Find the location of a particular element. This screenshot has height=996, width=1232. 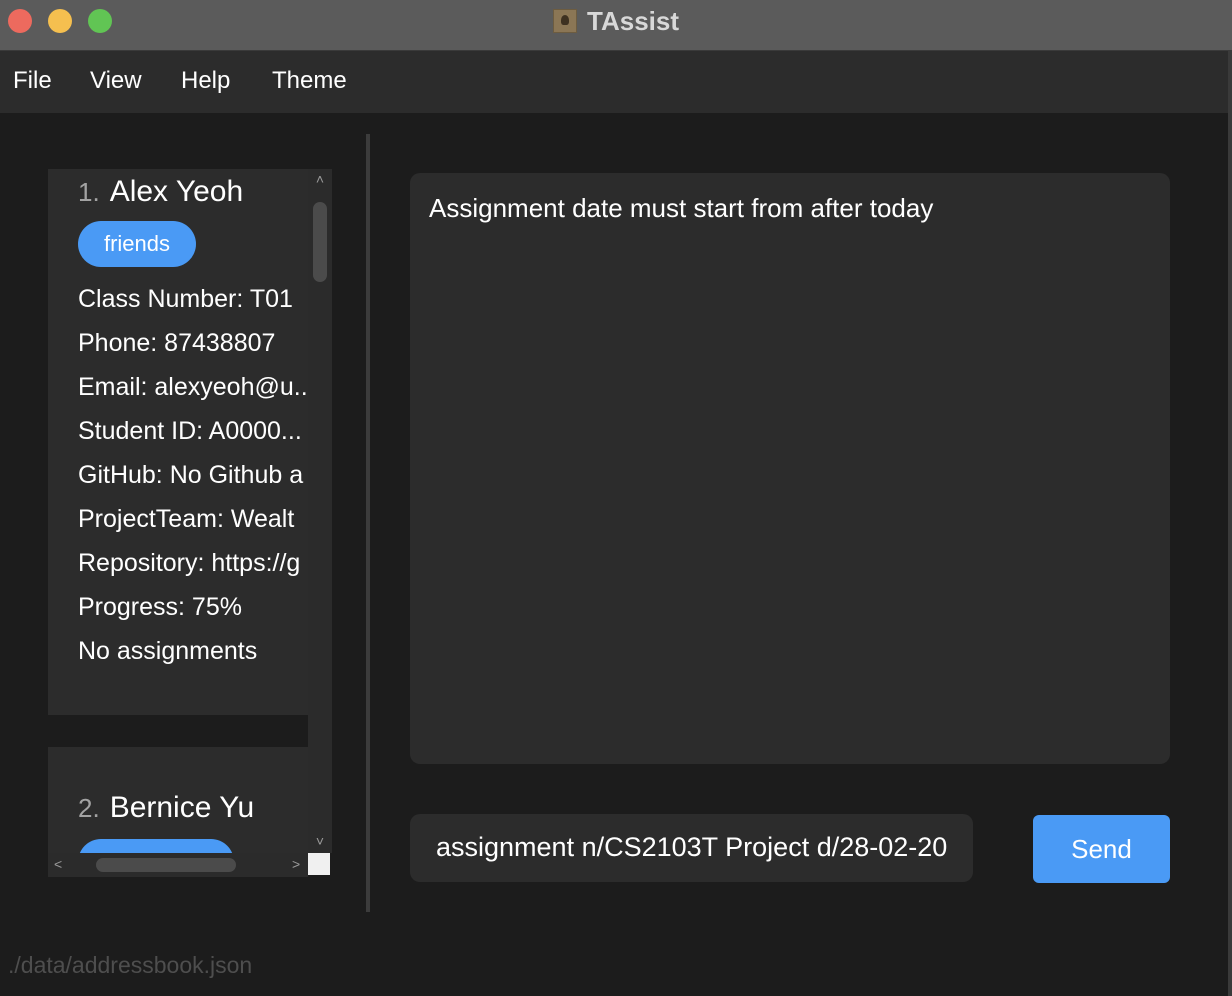

person-name: Bernice Yu is located at coordinates (182, 807).